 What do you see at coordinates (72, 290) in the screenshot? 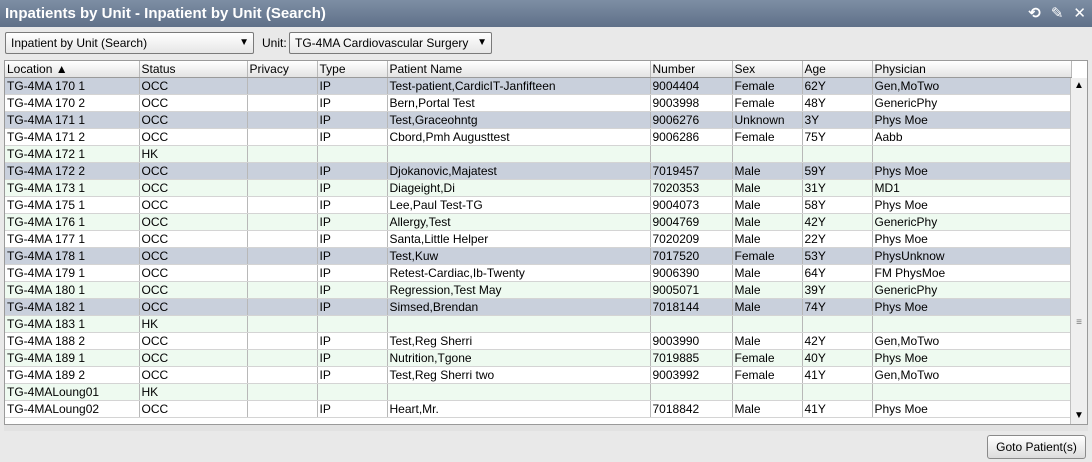
I see `cell-location: TG-4MA 180 1` at bounding box center [72, 290].